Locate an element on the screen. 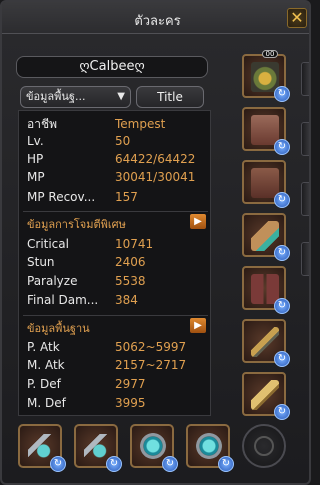  equipment-column: 00 ↻ ↻ ↻ ↻ ↻ ↻ ↻ is located at coordinates (267, 233).